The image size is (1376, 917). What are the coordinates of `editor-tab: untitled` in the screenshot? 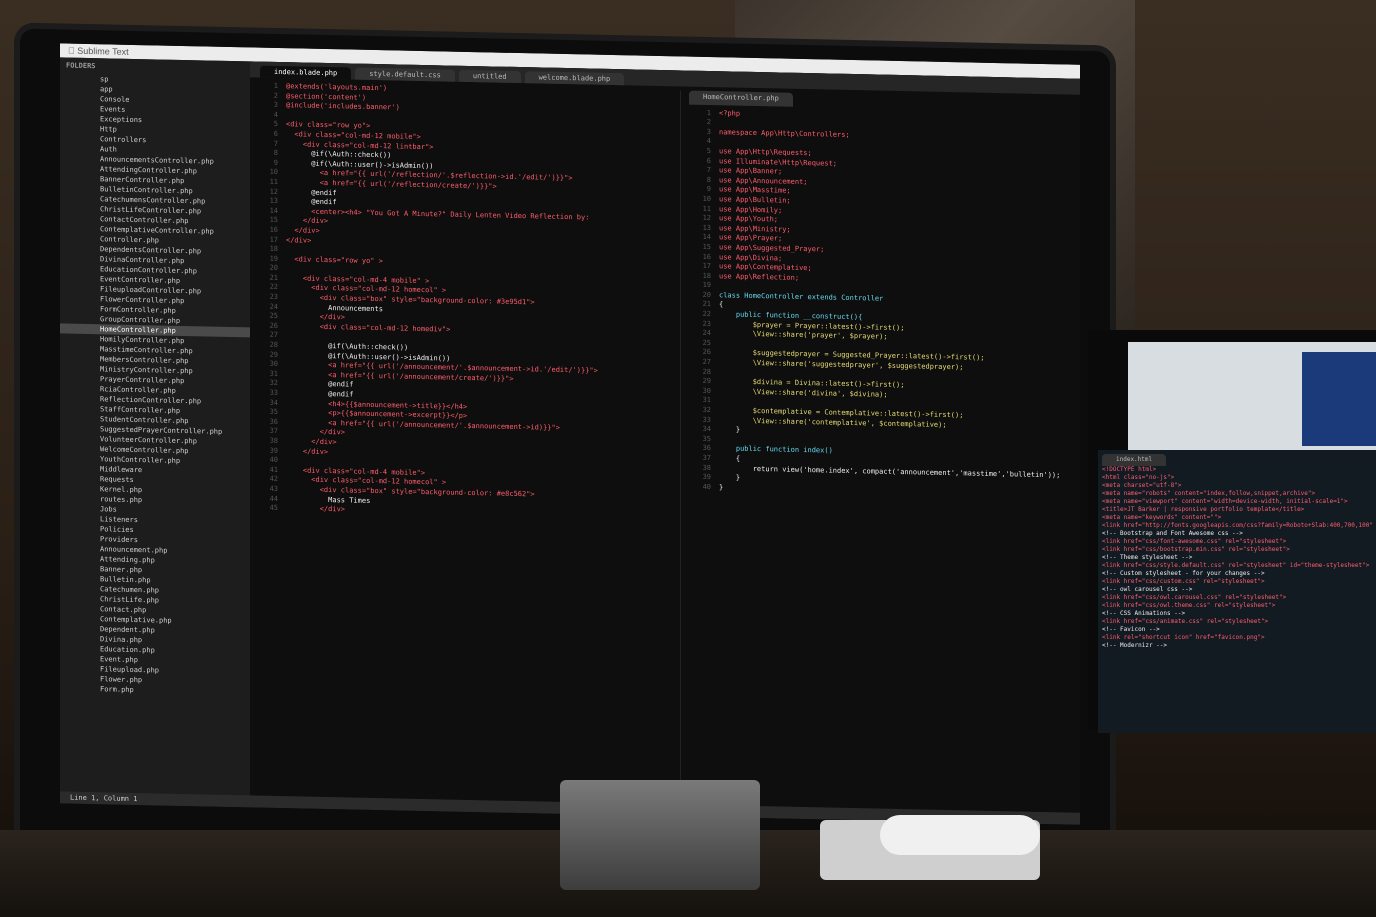 It's located at (489, 76).